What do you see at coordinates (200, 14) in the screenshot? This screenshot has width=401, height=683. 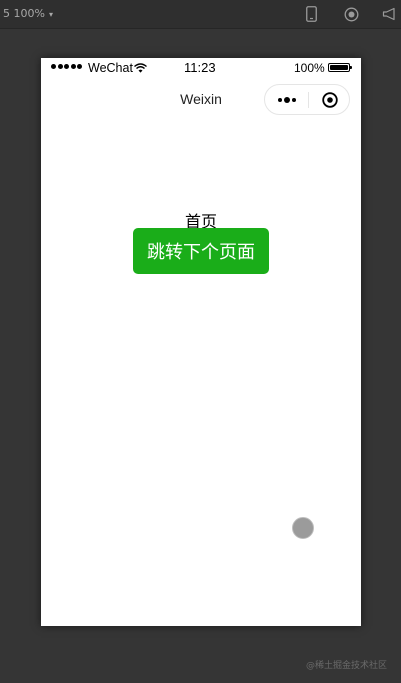 I see `simulator-toolbar: 5 100% ▾` at bounding box center [200, 14].